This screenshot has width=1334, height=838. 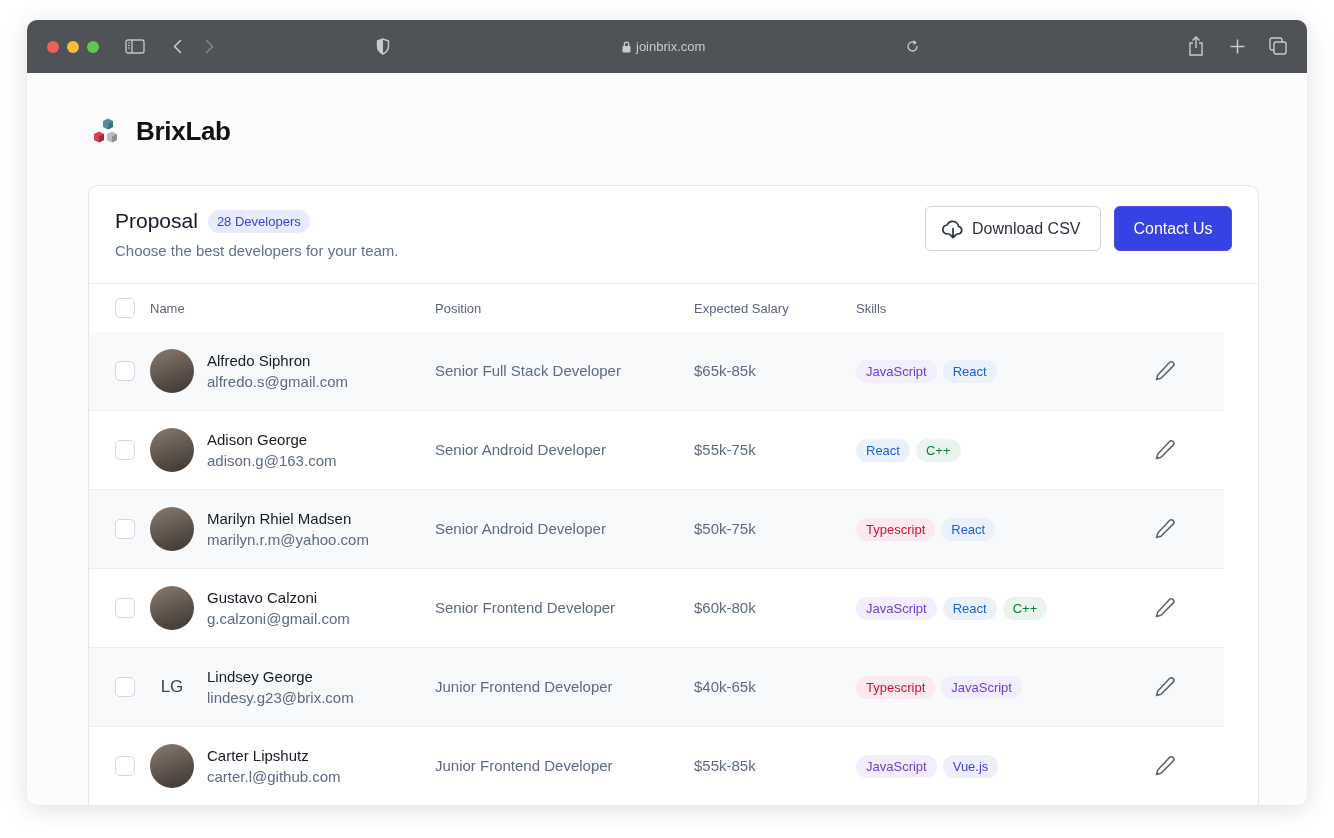 I want to click on proposal-title: Proposal, so click(x=156, y=221).